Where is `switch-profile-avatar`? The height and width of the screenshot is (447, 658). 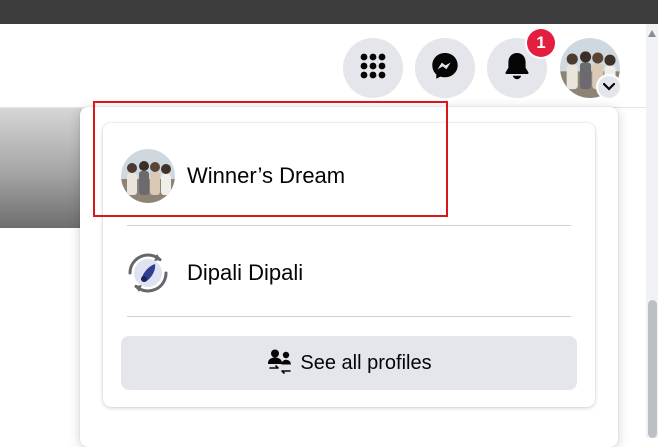
switch-profile-avatar is located at coordinates (148, 273).